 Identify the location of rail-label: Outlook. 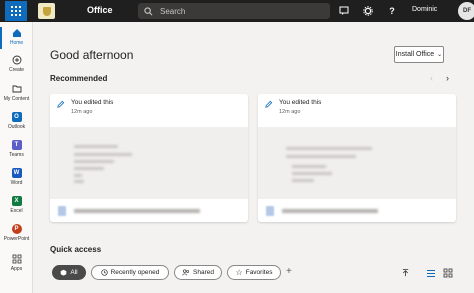
(16, 127).